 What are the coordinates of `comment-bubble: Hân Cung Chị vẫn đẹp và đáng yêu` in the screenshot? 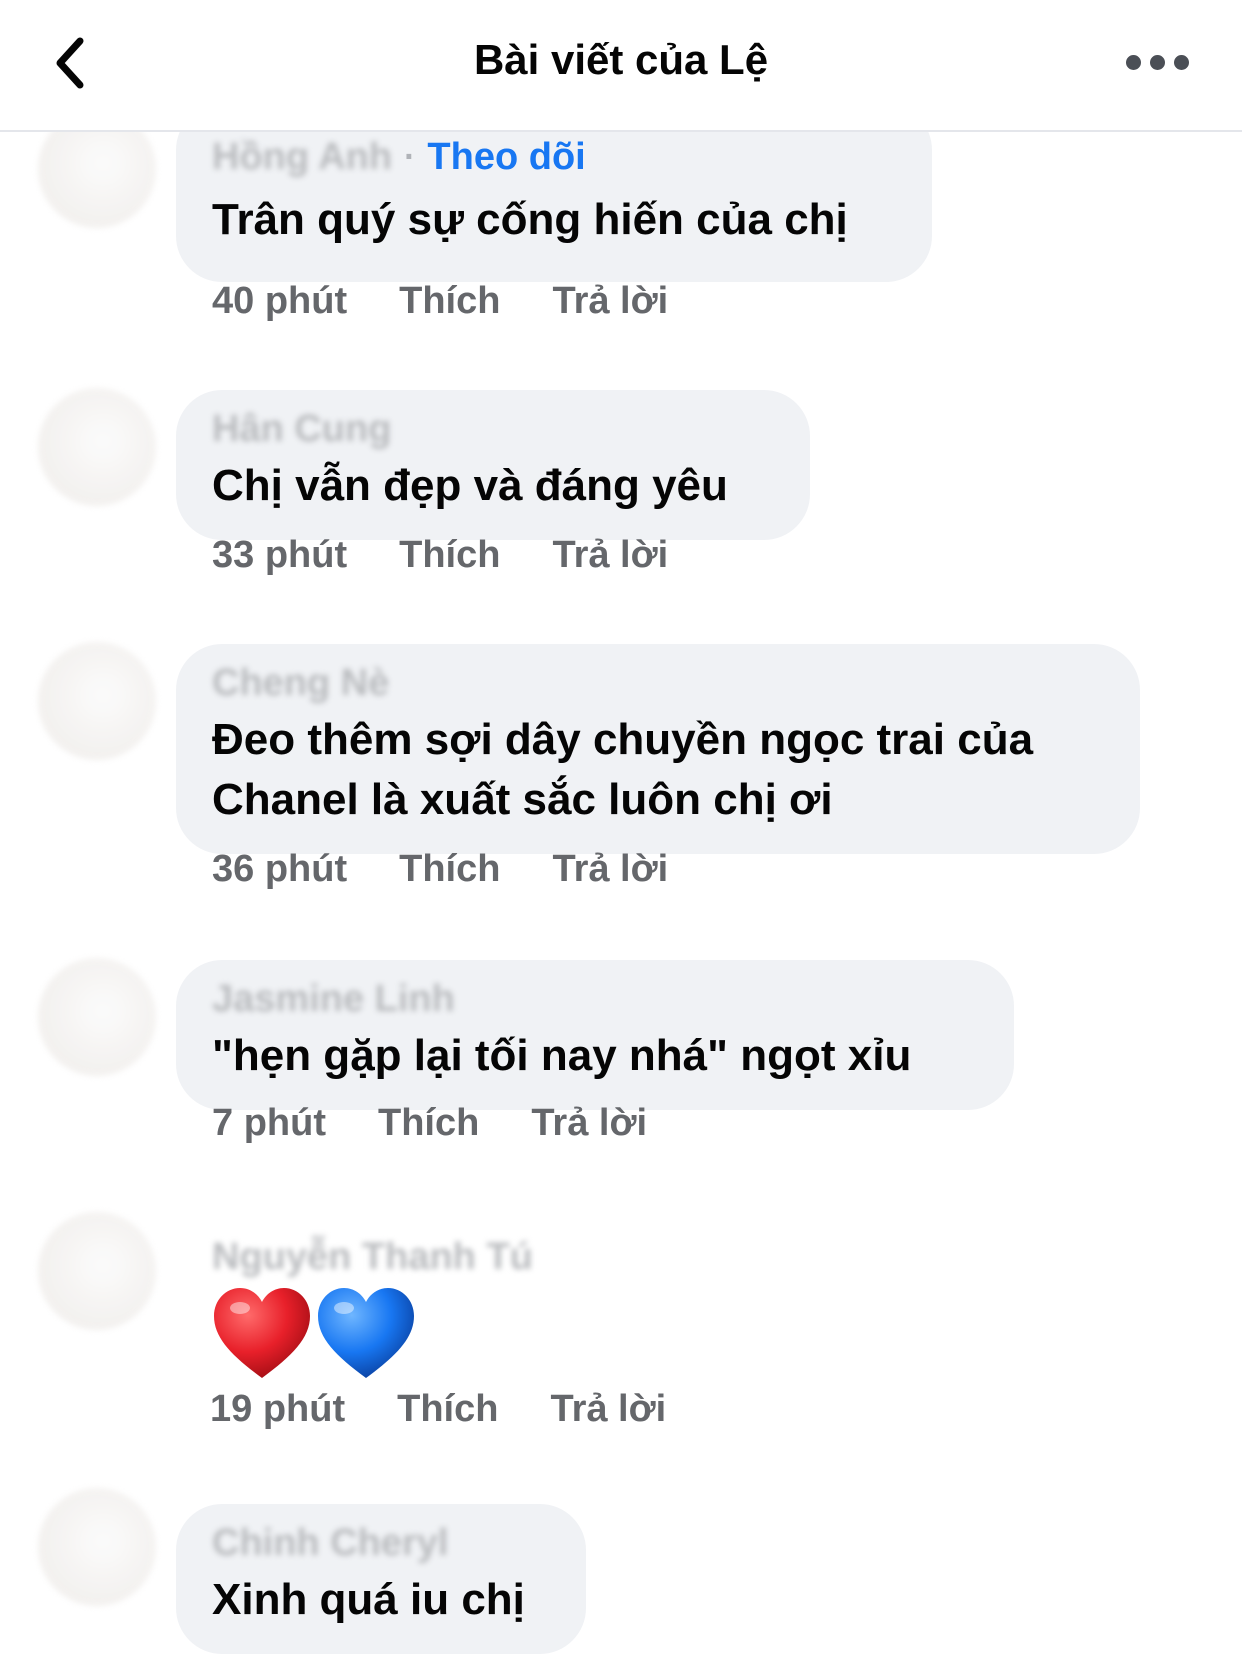 It's located at (493, 465).